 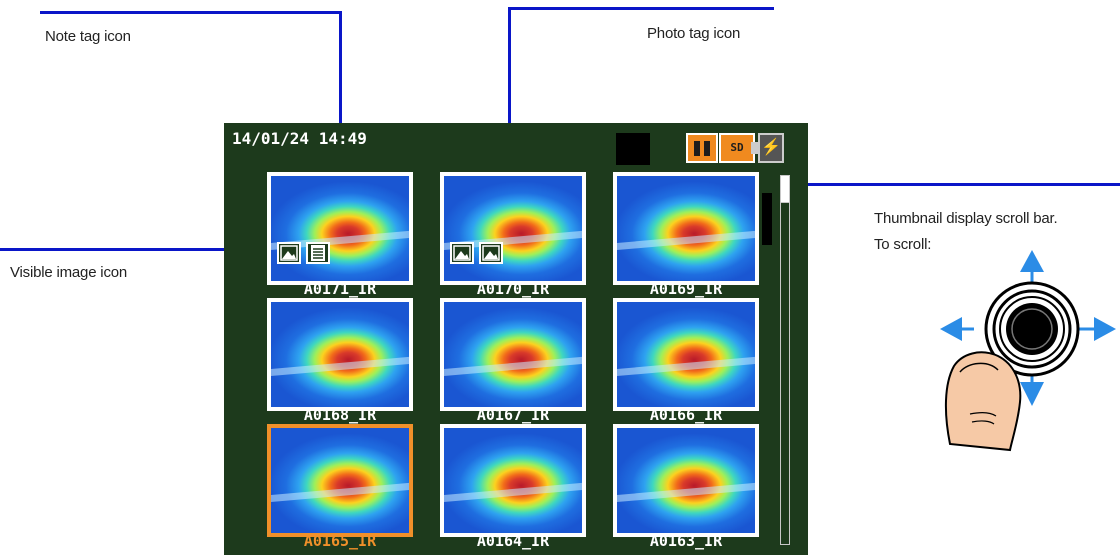 What do you see at coordinates (754, 148) in the screenshot?
I see `battery-nub` at bounding box center [754, 148].